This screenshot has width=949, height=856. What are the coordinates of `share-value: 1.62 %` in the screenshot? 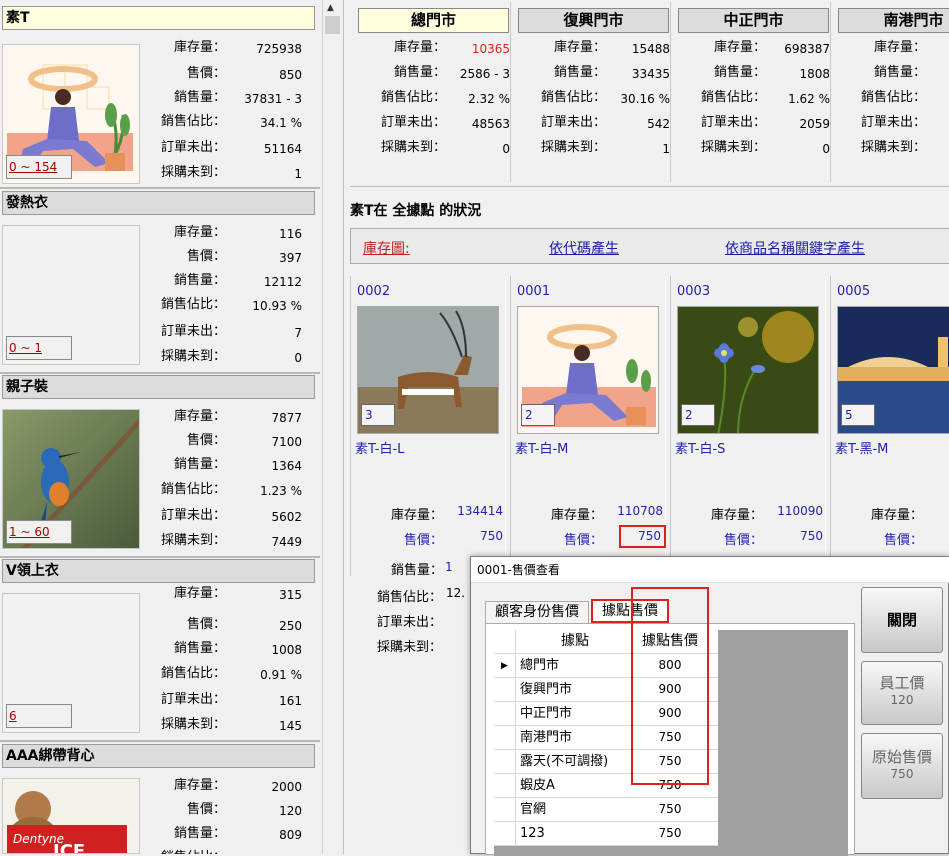 It's located at (809, 99).